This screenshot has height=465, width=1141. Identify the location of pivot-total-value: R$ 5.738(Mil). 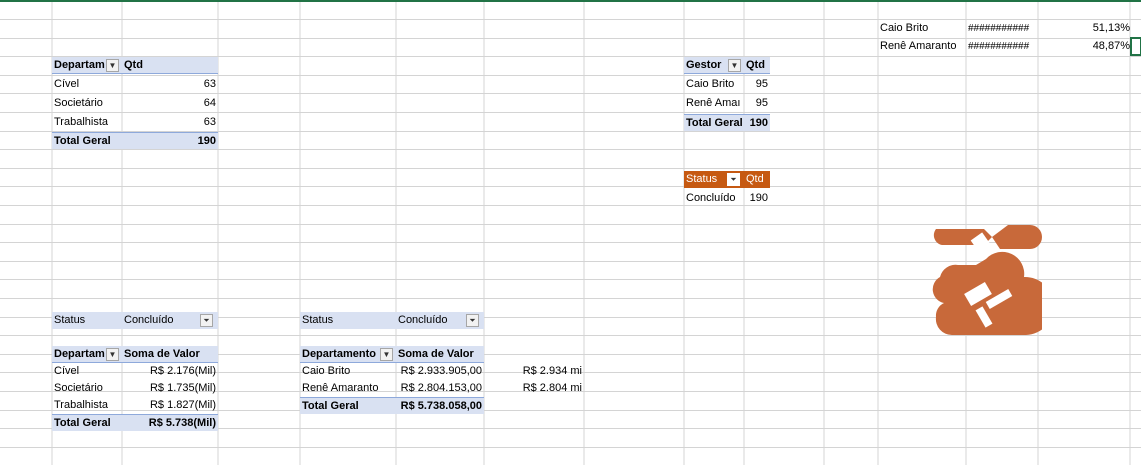
(170, 422).